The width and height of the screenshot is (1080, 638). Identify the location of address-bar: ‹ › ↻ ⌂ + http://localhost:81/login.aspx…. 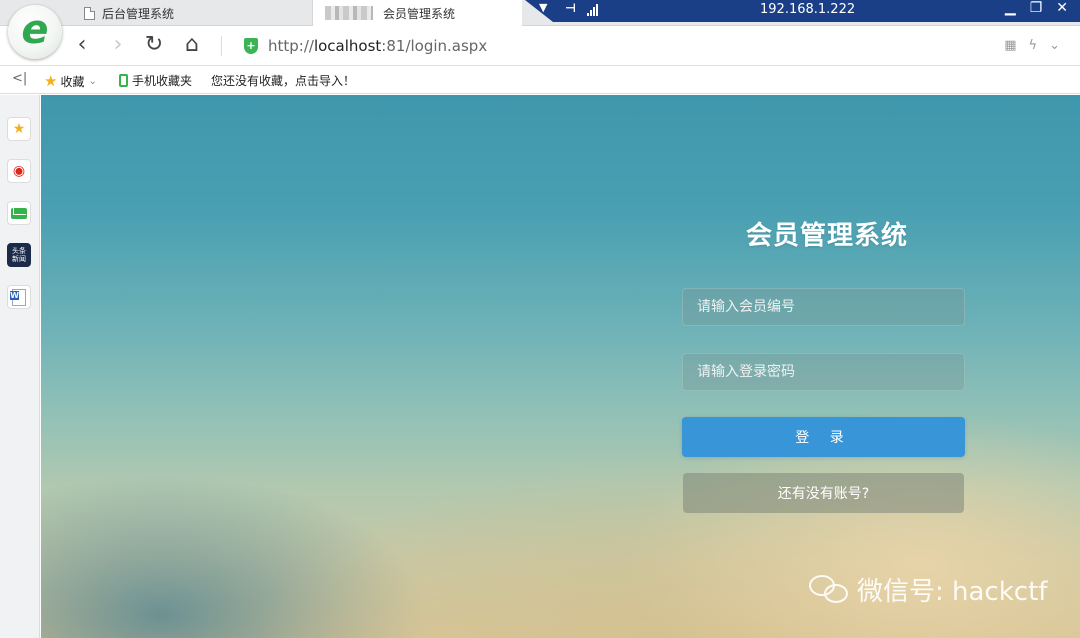
(540, 46).